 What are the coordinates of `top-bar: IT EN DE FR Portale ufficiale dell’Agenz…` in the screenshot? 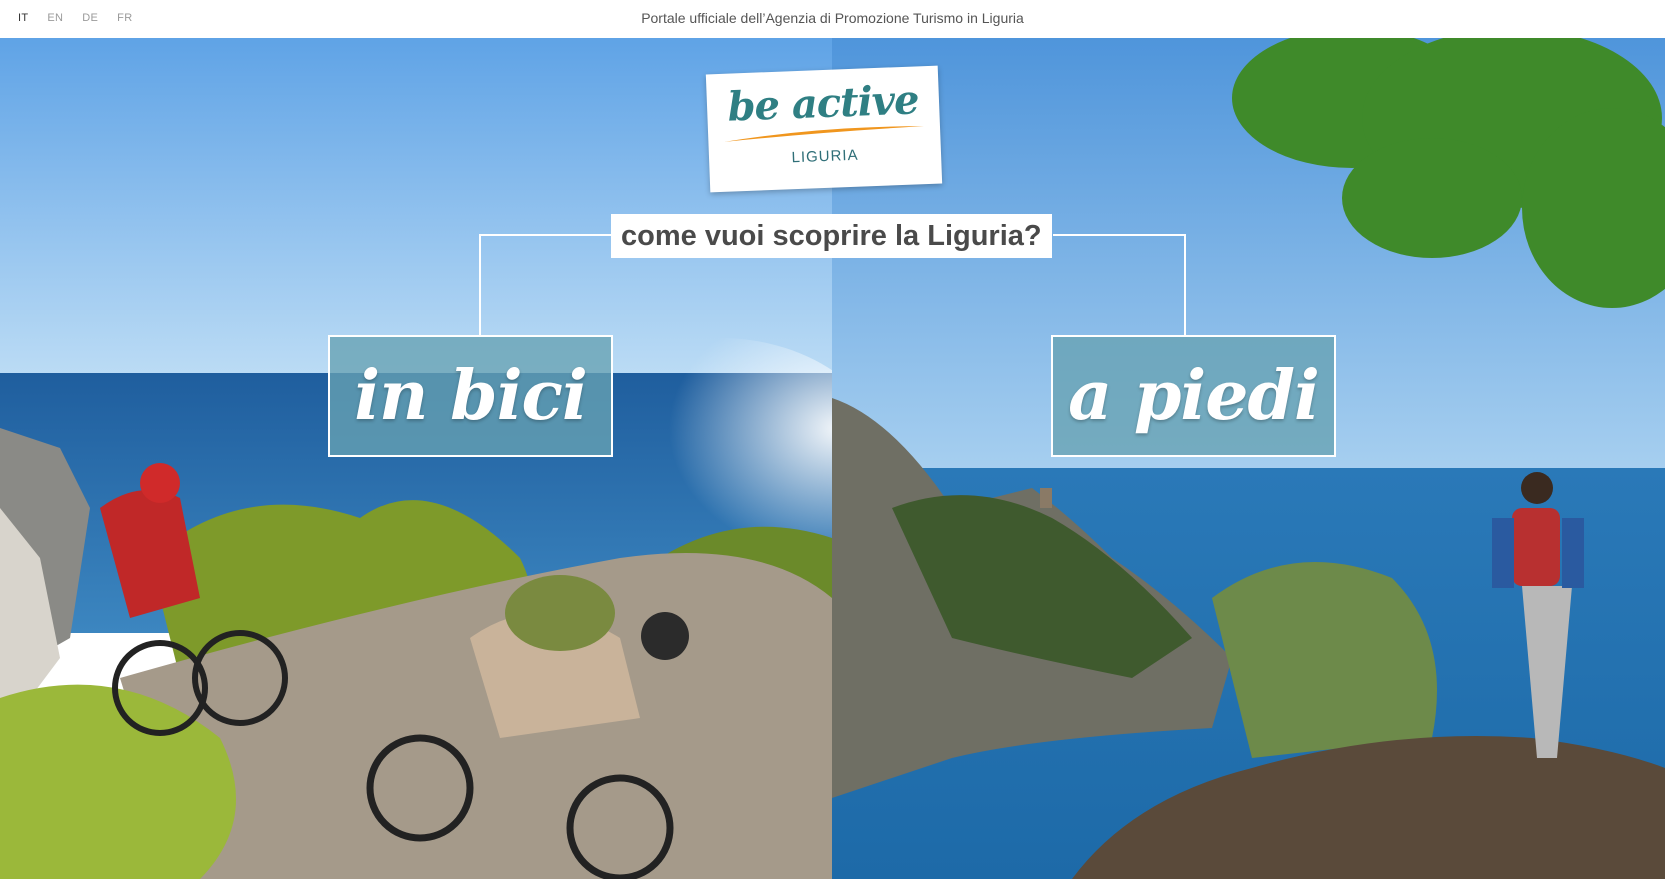 It's located at (832, 19).